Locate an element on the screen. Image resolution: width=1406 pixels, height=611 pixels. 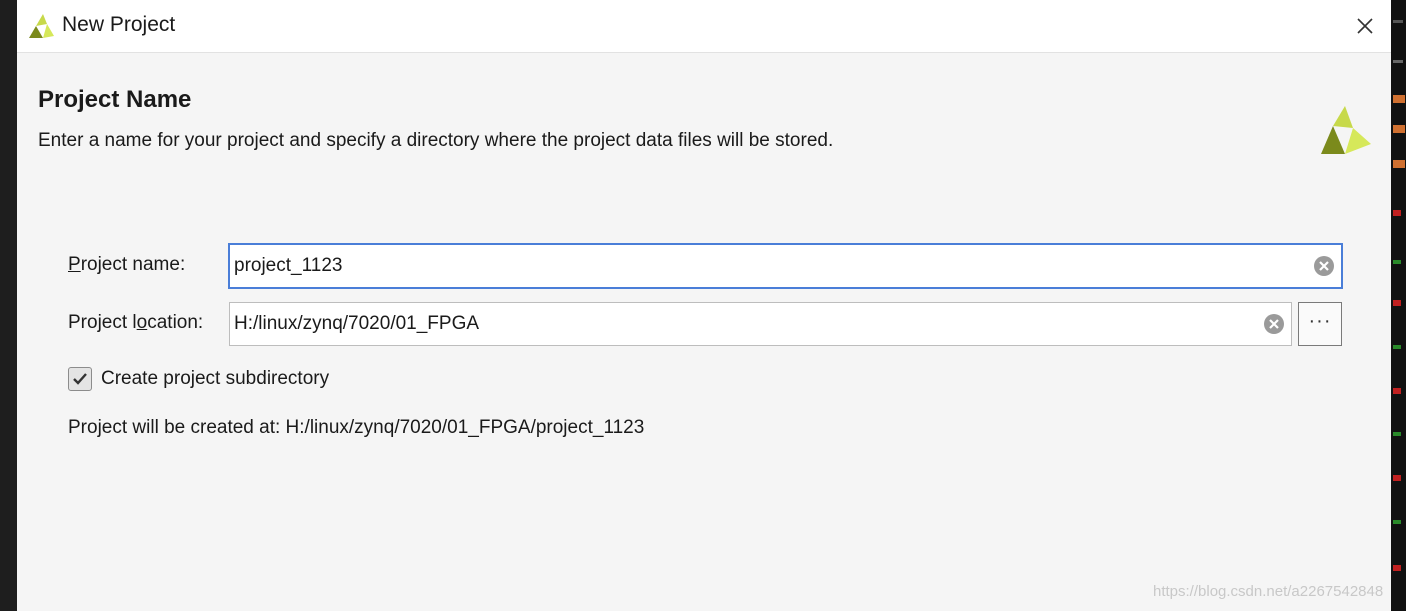
checkmark-icon is located at coordinates (80, 379).